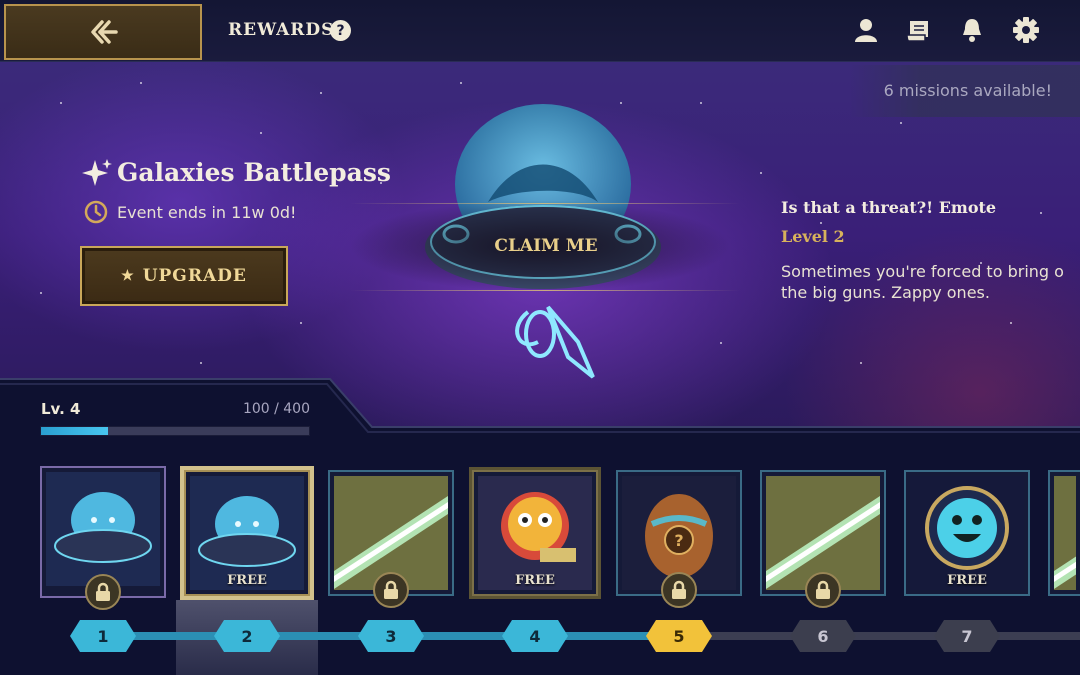 This screenshot has width=1080, height=675. Describe the element at coordinates (866, 30) in the screenshot. I see `profile-icon` at that location.